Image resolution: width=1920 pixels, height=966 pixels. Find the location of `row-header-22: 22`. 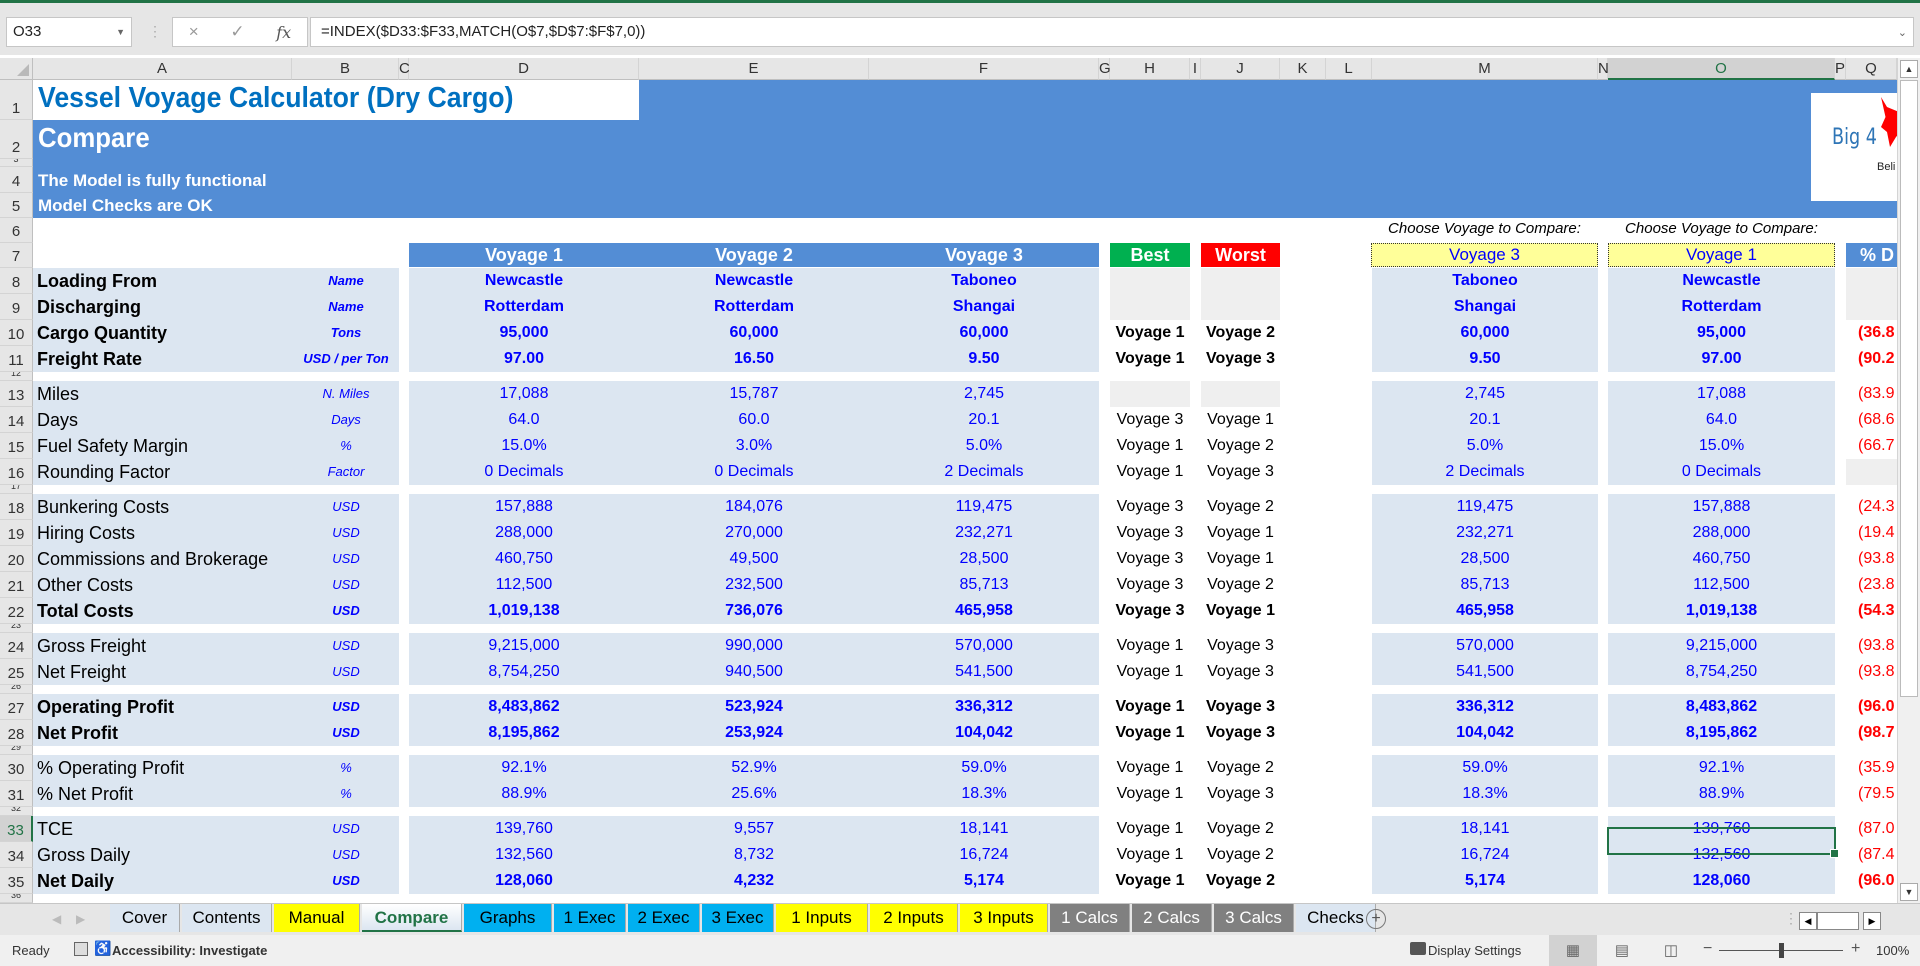

row-header-22: 22 is located at coordinates (16, 611).